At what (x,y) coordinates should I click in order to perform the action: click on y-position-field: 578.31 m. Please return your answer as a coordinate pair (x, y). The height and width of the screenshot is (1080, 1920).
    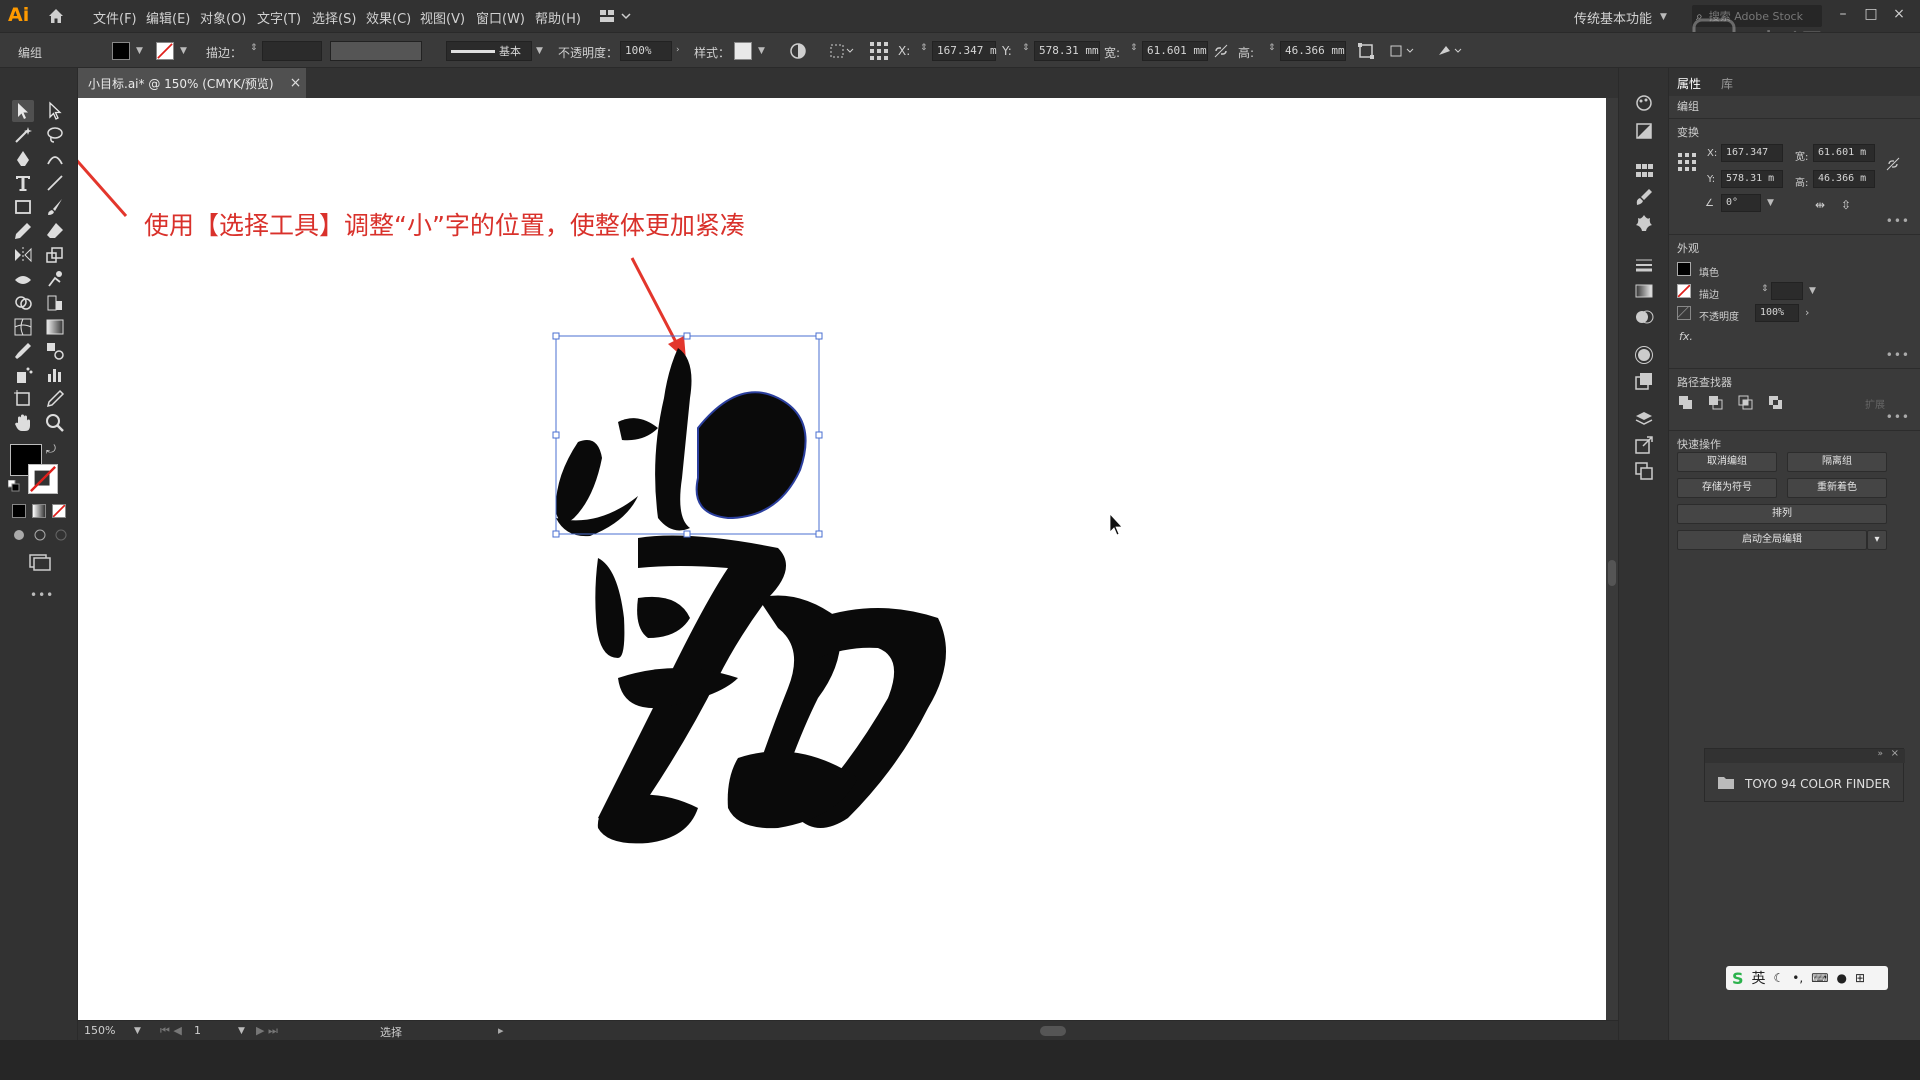
    Looking at the image, I should click on (1752, 179).